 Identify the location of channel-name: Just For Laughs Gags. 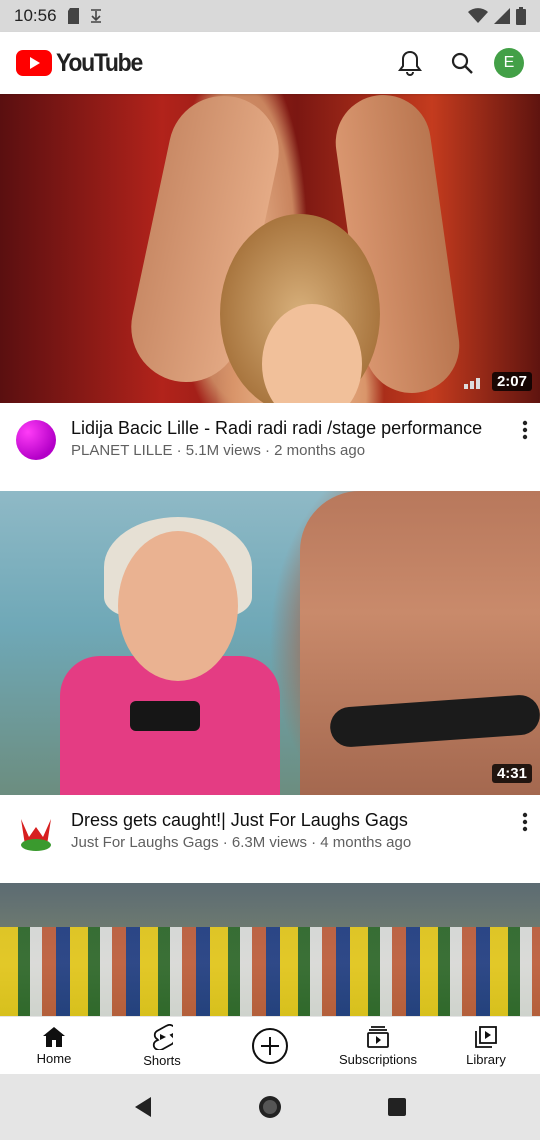
(145, 842).